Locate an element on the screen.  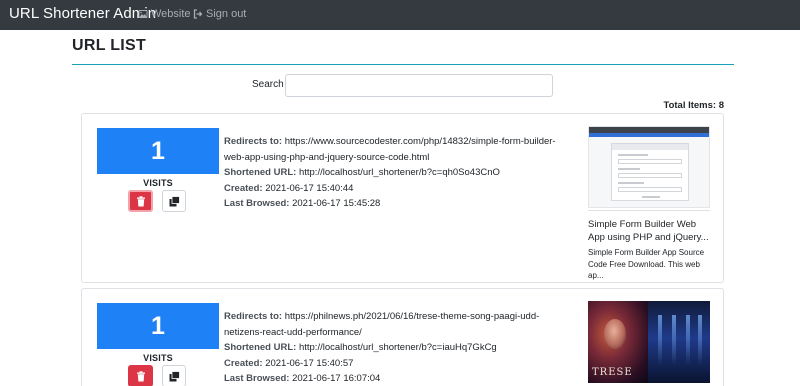
sign-out-link-label: Sign out is located at coordinates (226, 14).